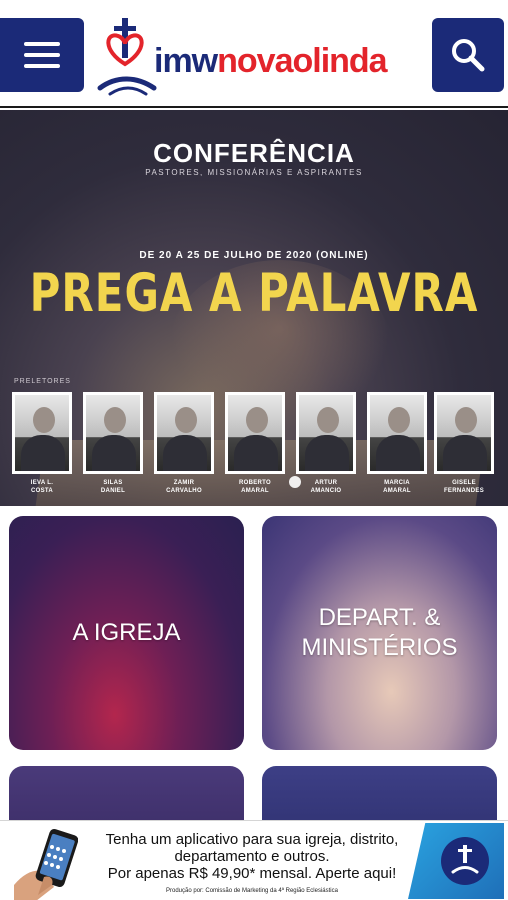 Image resolution: width=508 pixels, height=900 pixels. Describe the element at coordinates (465, 861) in the screenshot. I see `cross-logo-icon` at that location.